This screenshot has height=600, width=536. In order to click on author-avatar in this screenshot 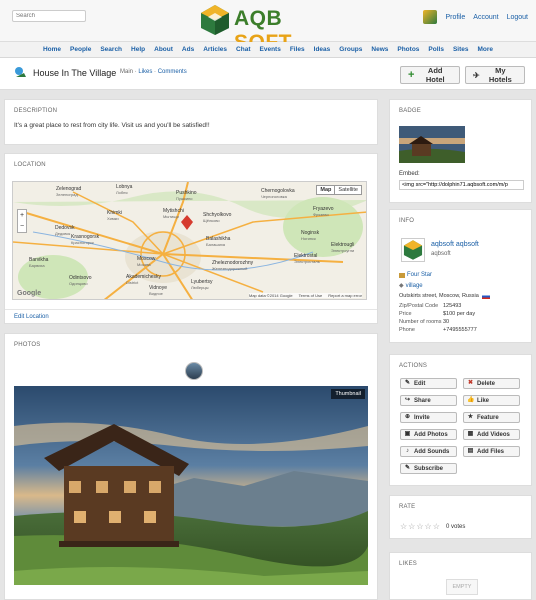, I will do `click(413, 250)`.